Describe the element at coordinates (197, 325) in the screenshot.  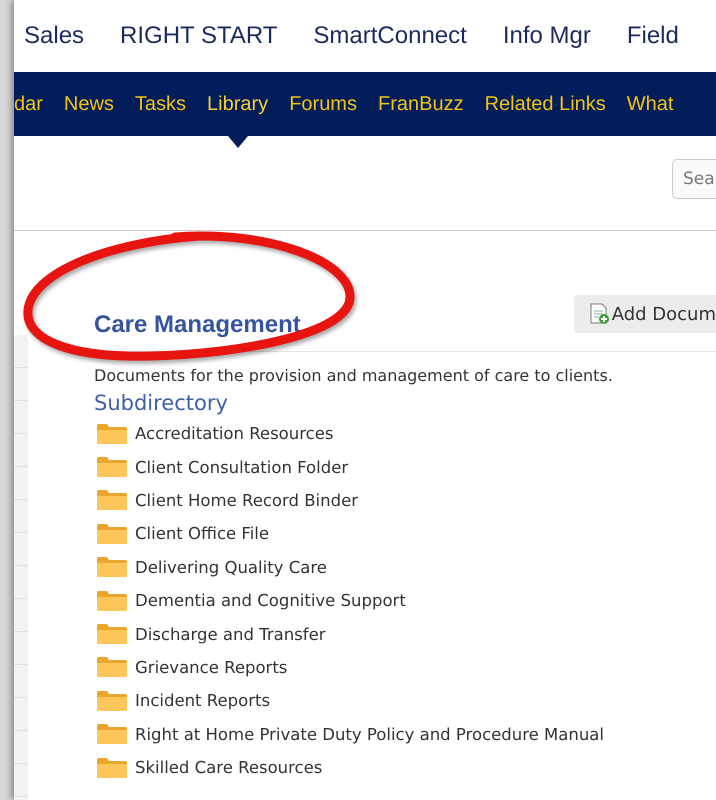
I see `section-title: Care Management` at that location.